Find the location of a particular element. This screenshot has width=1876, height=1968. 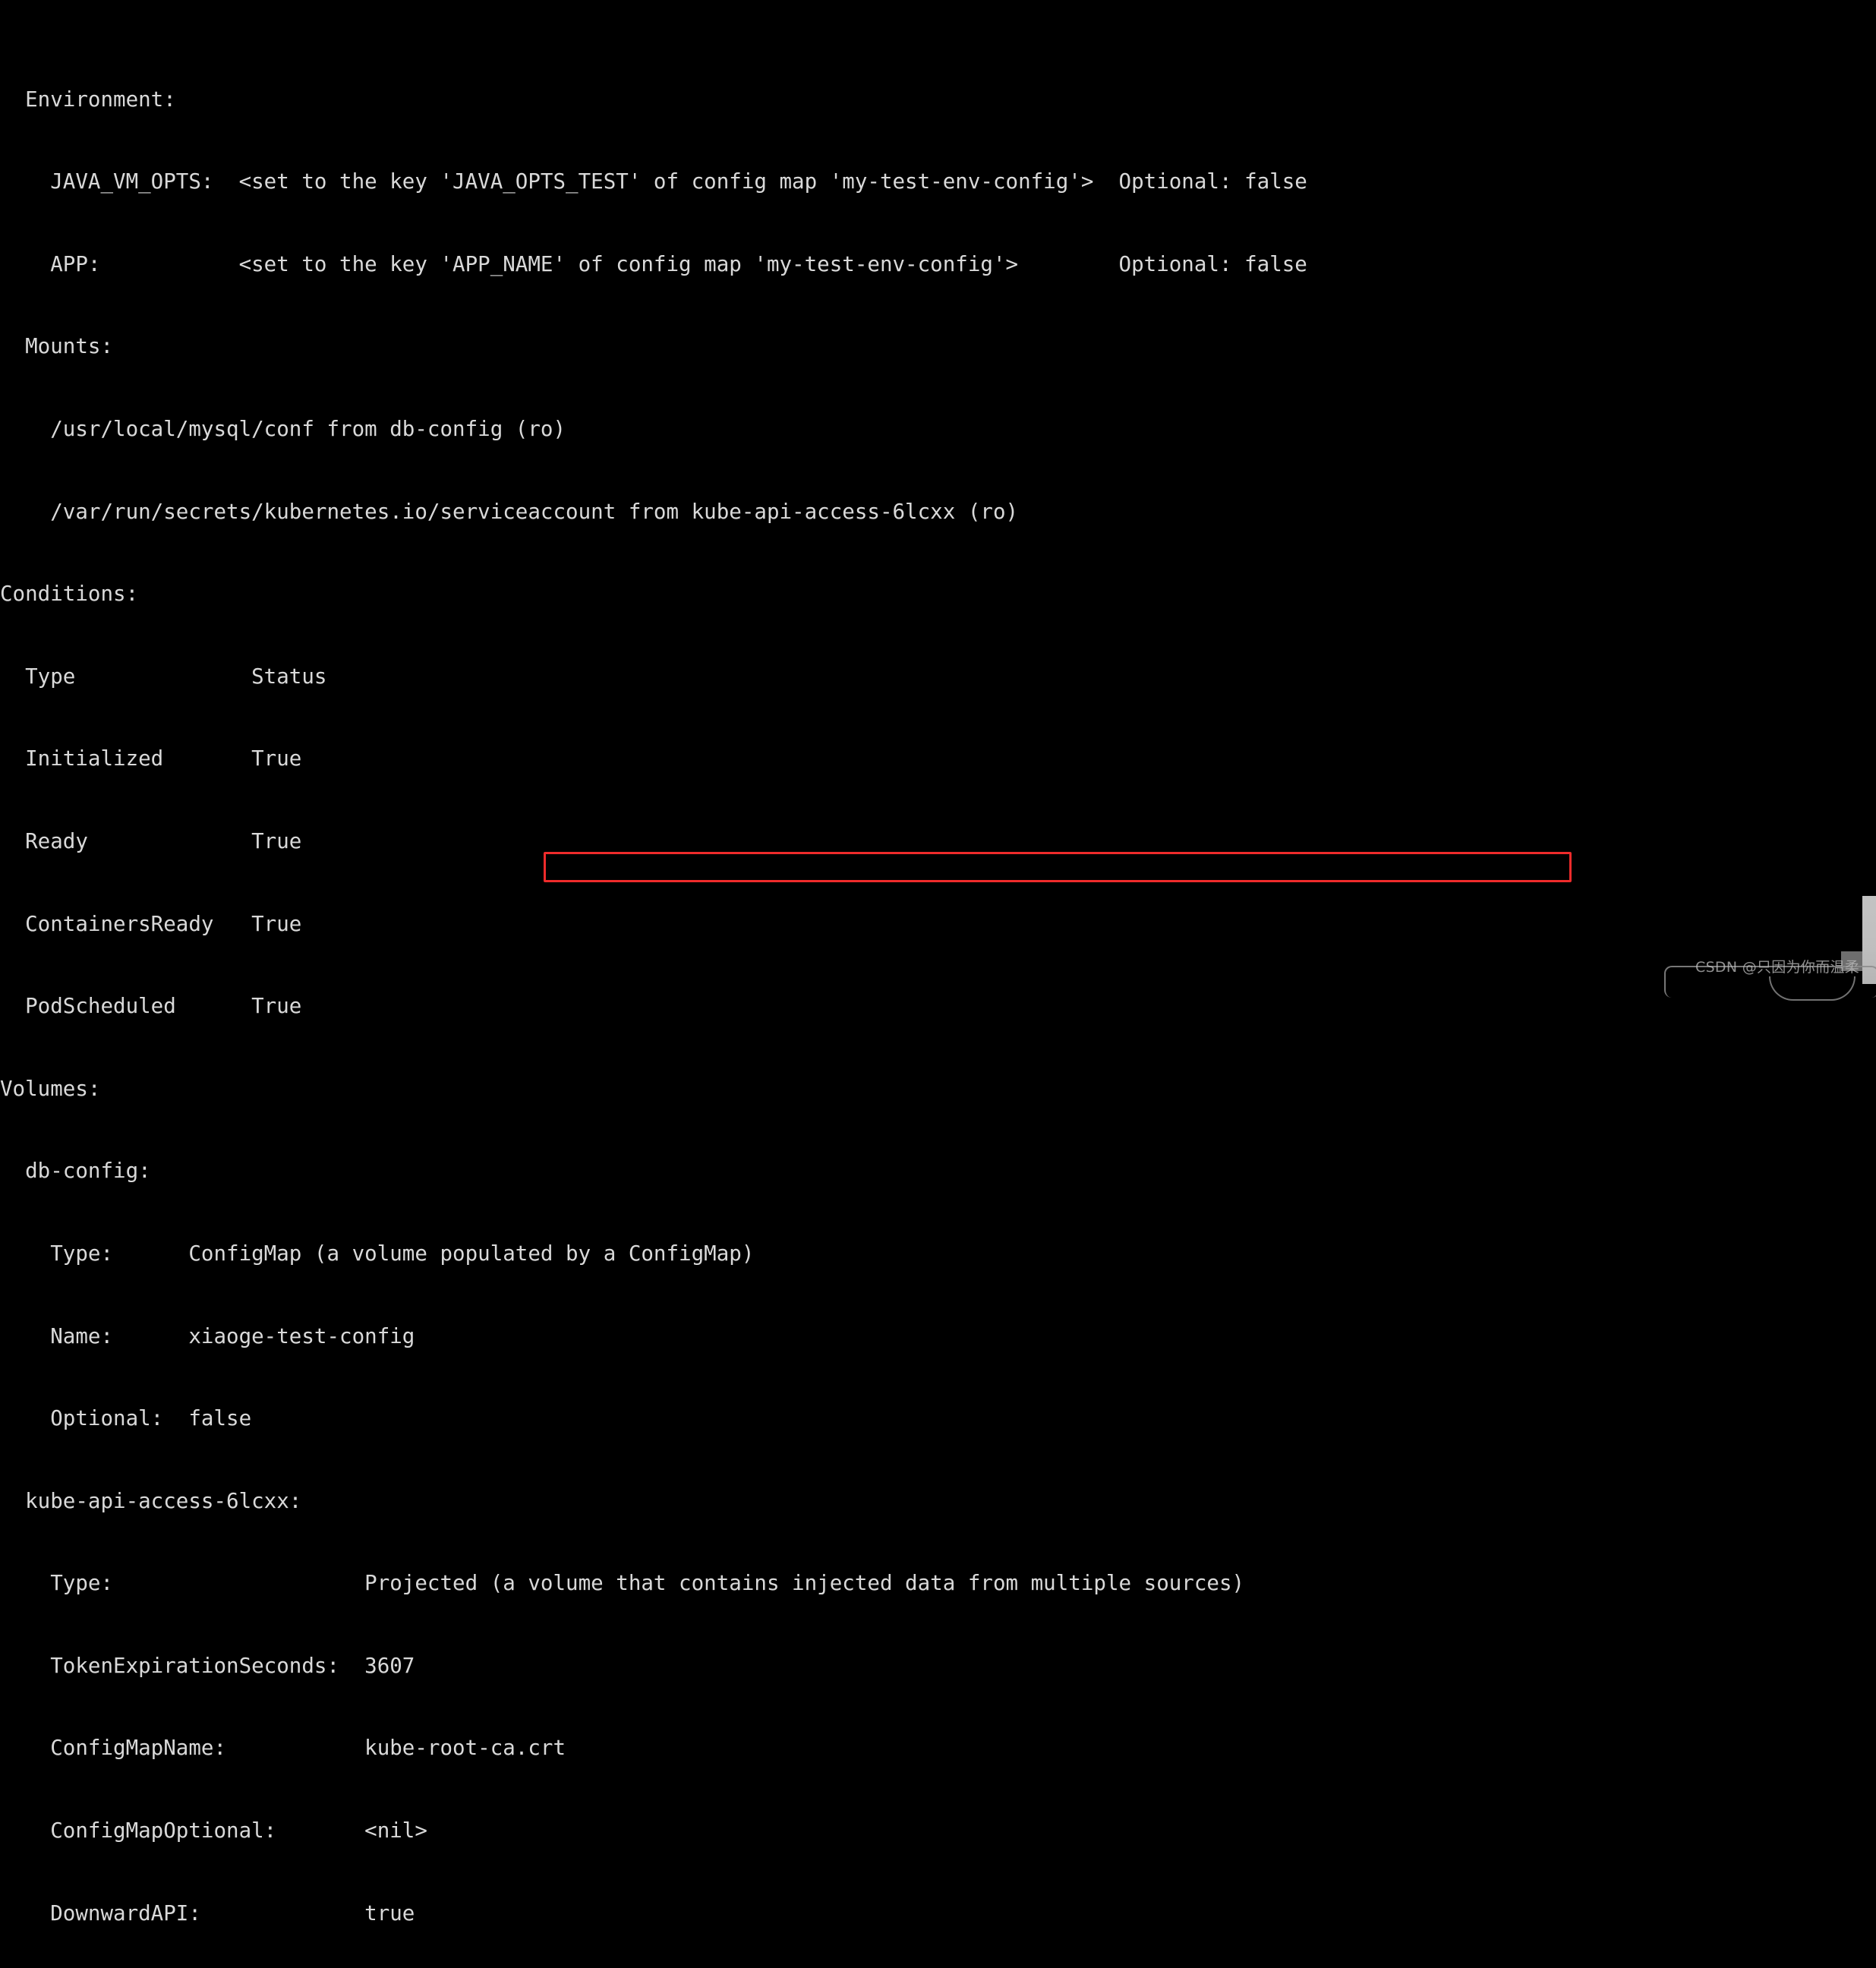

terminal-line: DownwardAPI: true is located at coordinates (207, 1913).